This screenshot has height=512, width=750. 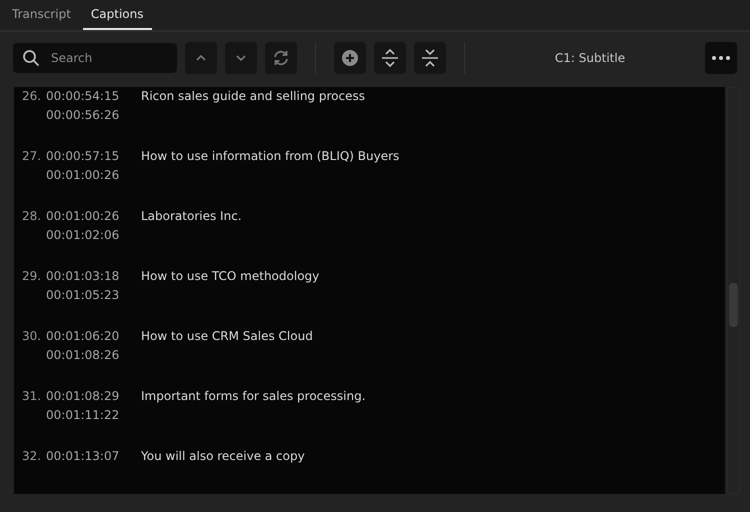 What do you see at coordinates (93, 396) in the screenshot?
I see `caption-start-time: 00:01:08:29` at bounding box center [93, 396].